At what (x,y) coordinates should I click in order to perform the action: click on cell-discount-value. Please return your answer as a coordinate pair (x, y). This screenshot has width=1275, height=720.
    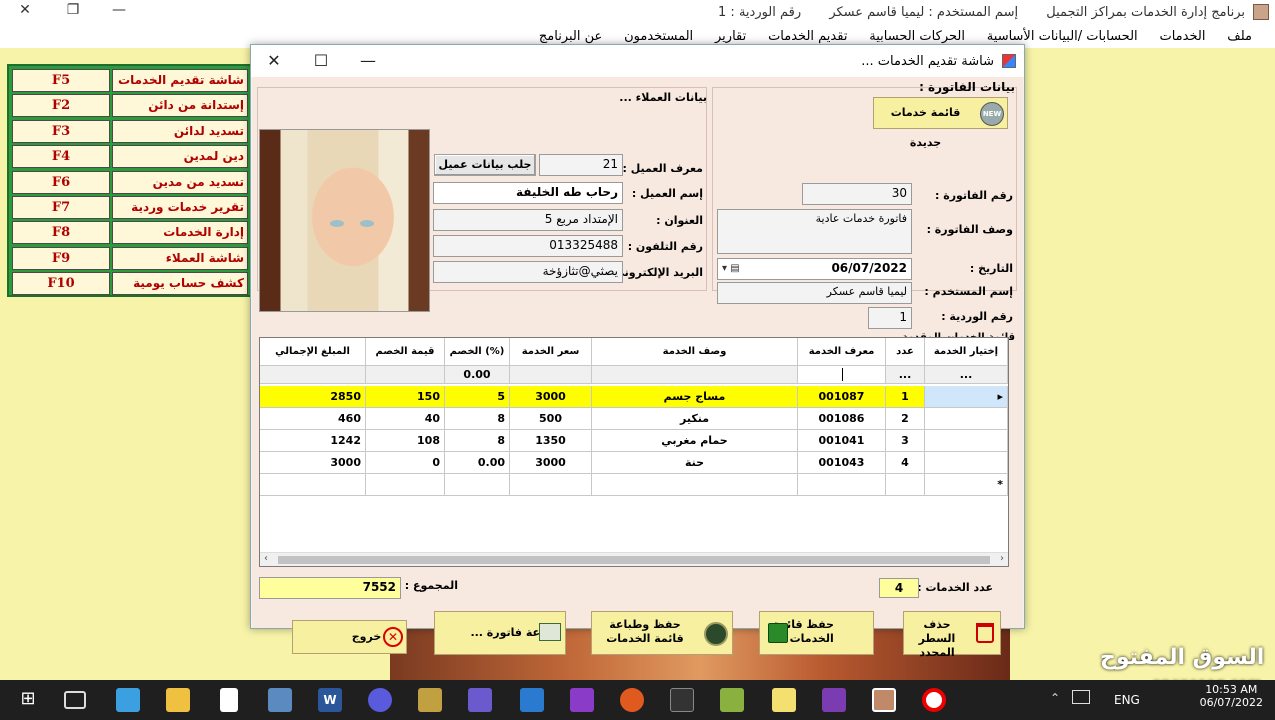
    Looking at the image, I should click on (405, 485).